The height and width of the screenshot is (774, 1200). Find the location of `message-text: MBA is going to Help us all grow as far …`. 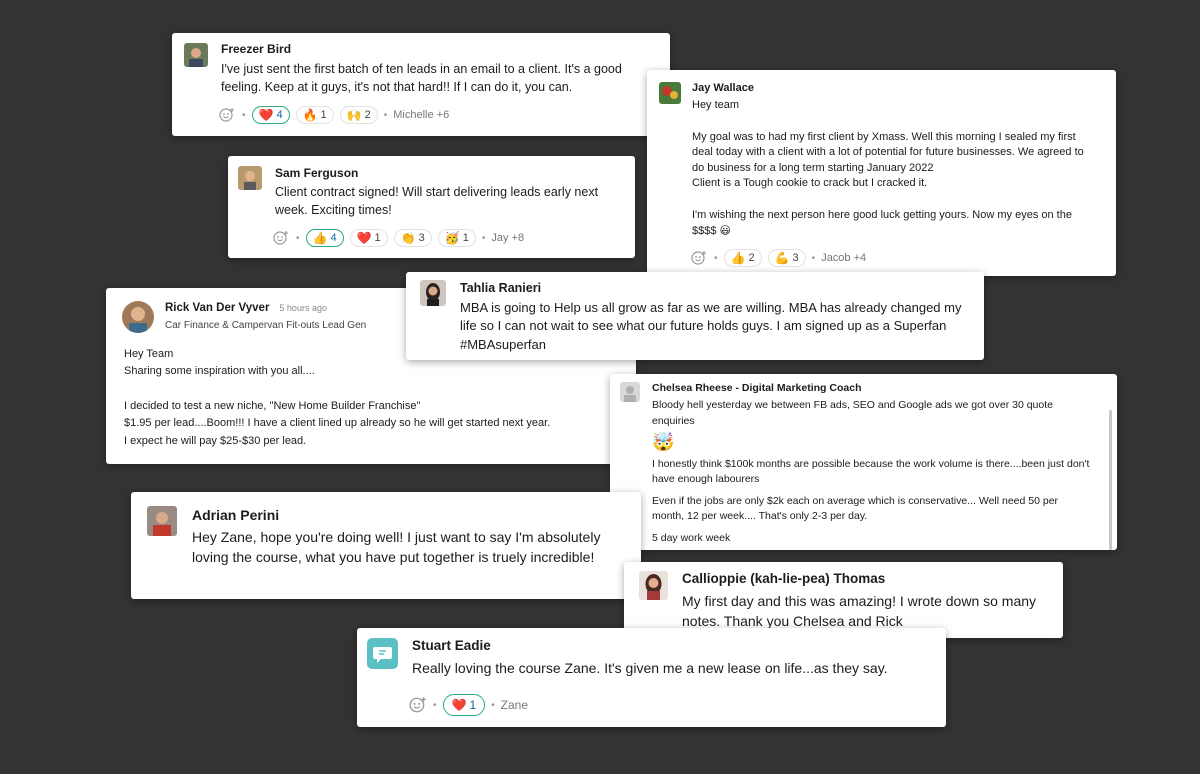

message-text: MBA is going to Help us all grow as far … is located at coordinates (711, 326).